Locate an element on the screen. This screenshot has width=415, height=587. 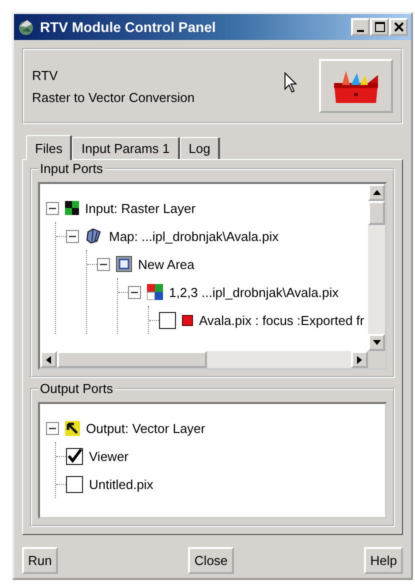
tree-item-label: Input: Raster Layer is located at coordinates (140, 208).